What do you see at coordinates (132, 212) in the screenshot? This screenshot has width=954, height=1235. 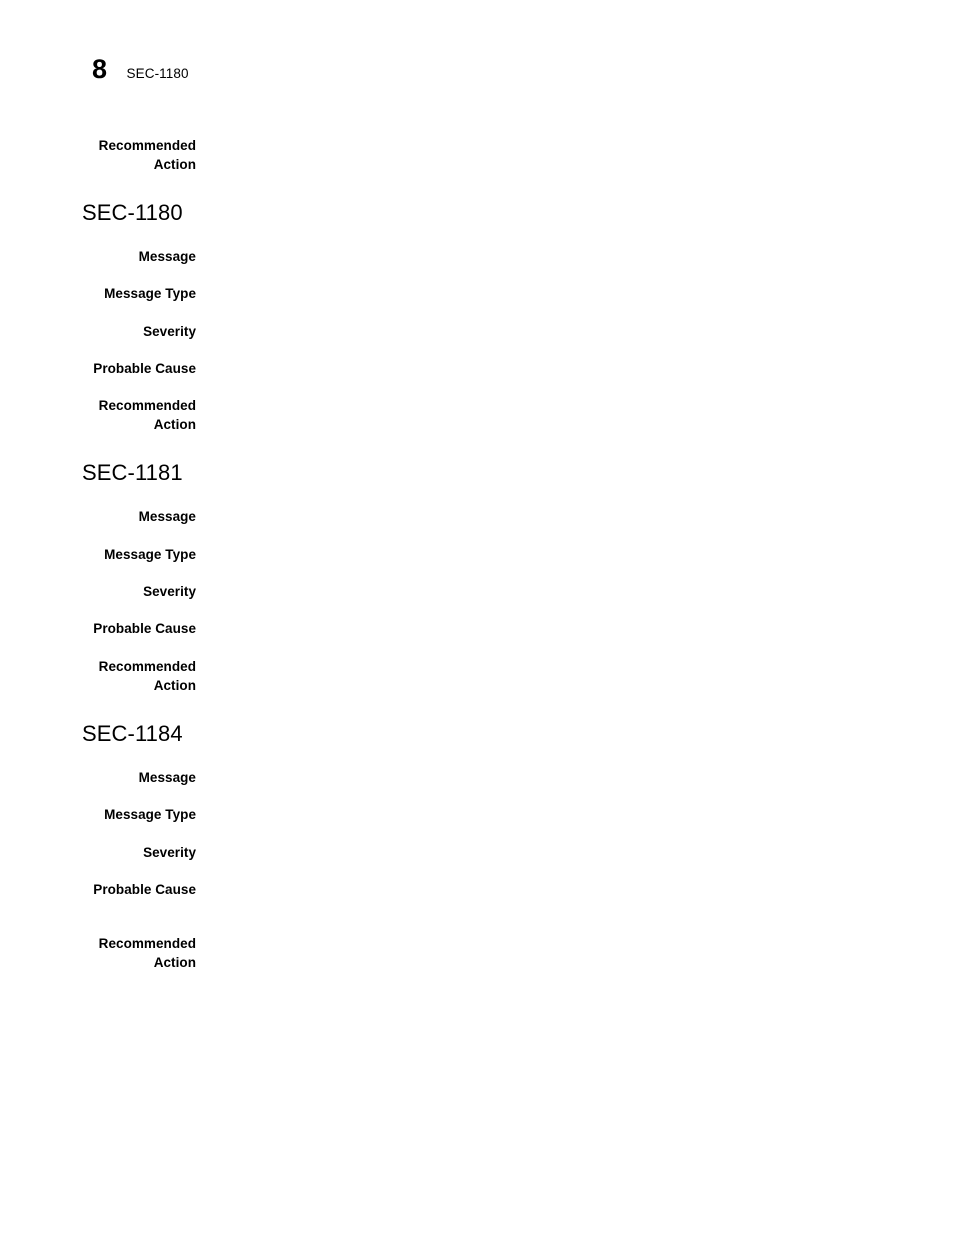 I see `section-heading: SEC-1180` at bounding box center [132, 212].